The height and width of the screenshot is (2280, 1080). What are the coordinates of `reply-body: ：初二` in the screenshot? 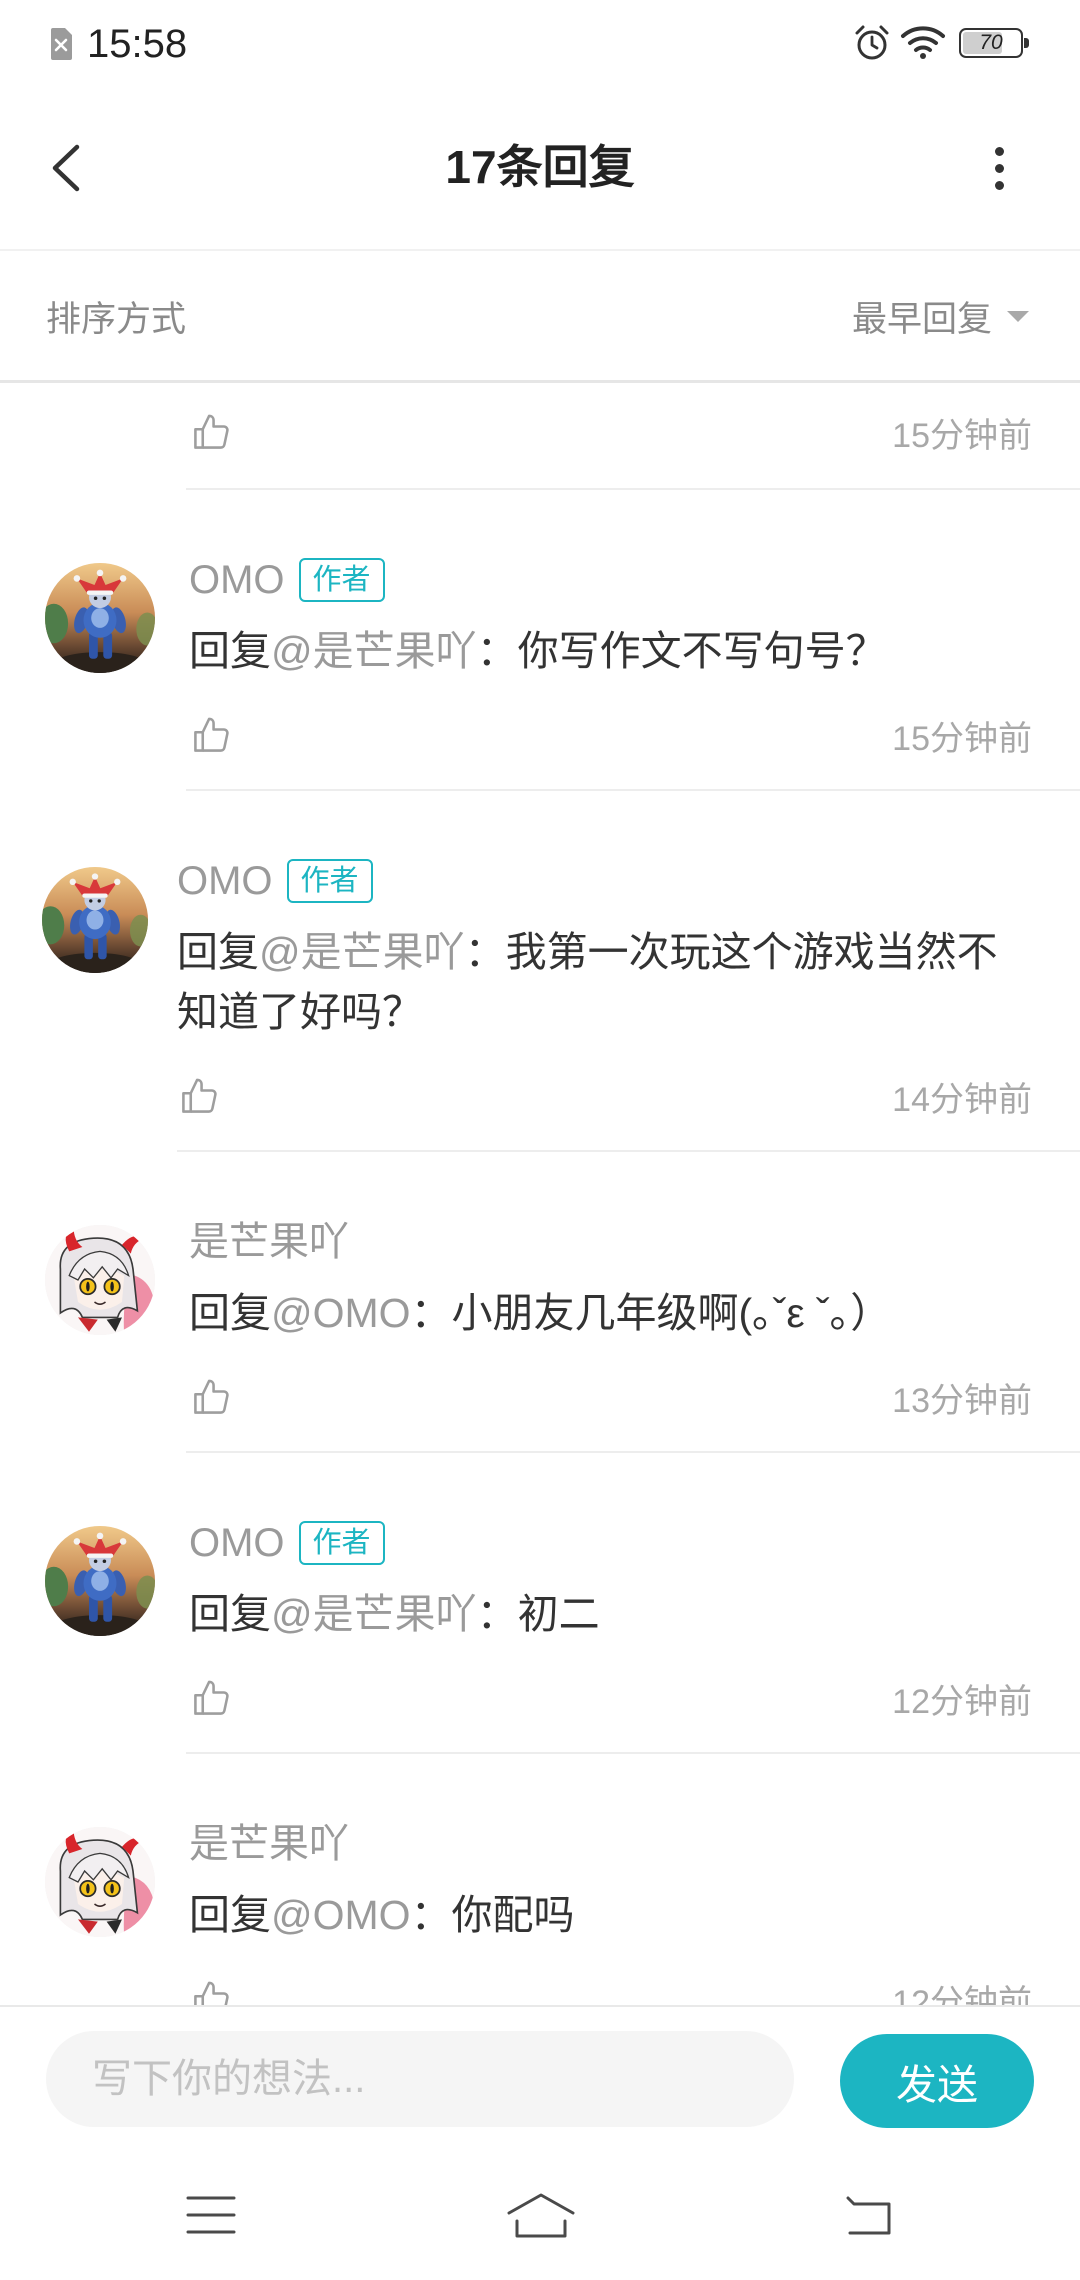 It's located at (538, 1614).